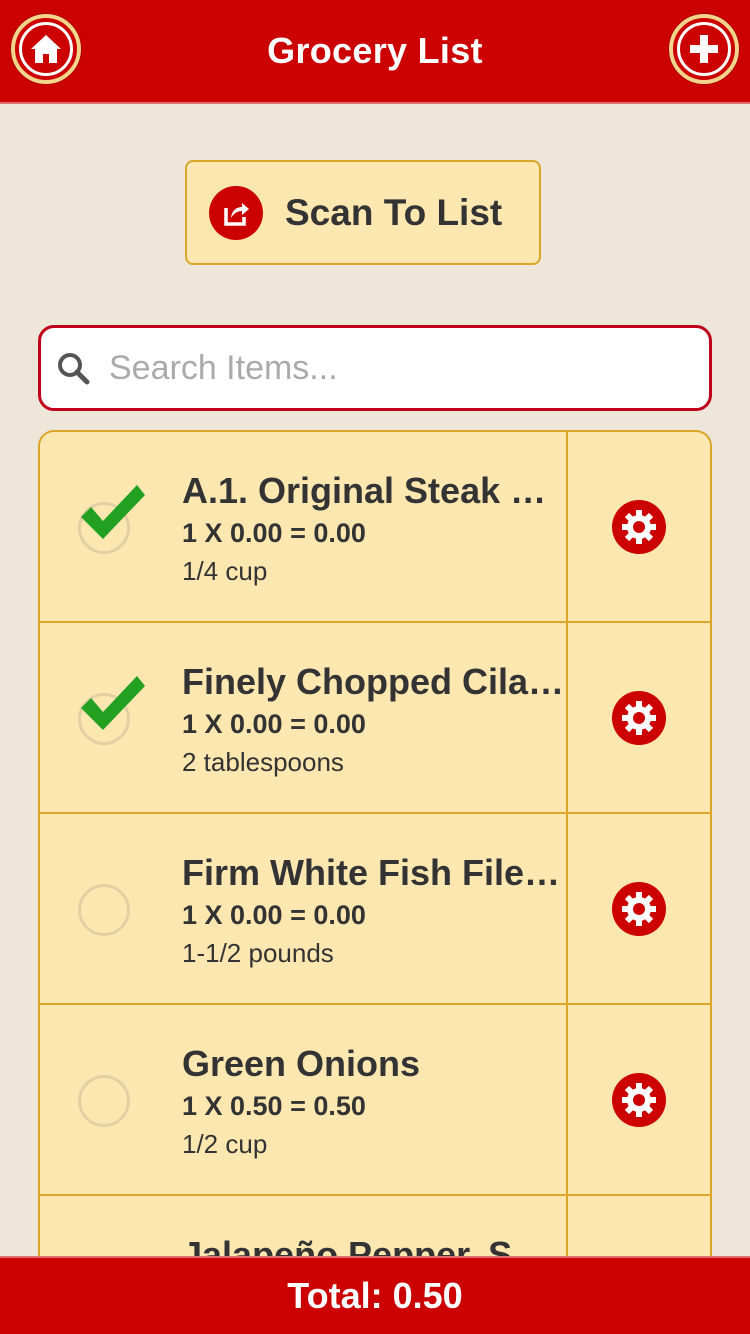 The width and height of the screenshot is (750, 1334). I want to click on search-icon, so click(74, 369).